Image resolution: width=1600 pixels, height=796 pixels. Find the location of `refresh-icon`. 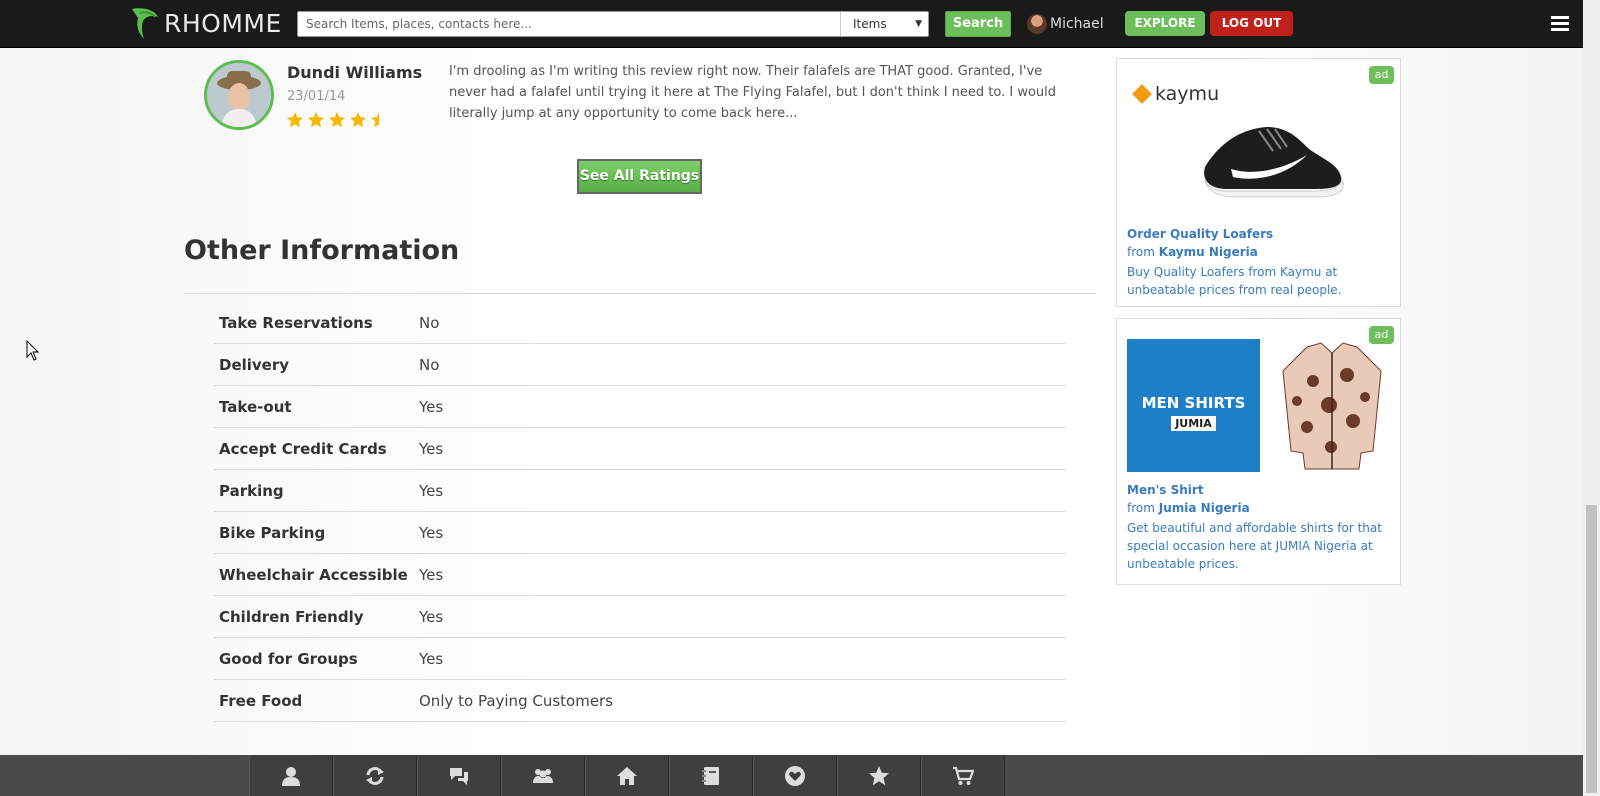

refresh-icon is located at coordinates (375, 775).